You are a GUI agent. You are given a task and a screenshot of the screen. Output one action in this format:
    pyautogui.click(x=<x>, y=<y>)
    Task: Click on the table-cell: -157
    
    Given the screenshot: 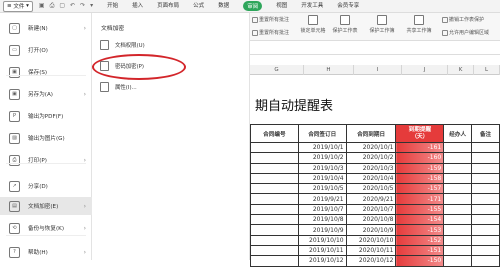 What is the action you would take?
    pyautogui.click(x=420, y=189)
    